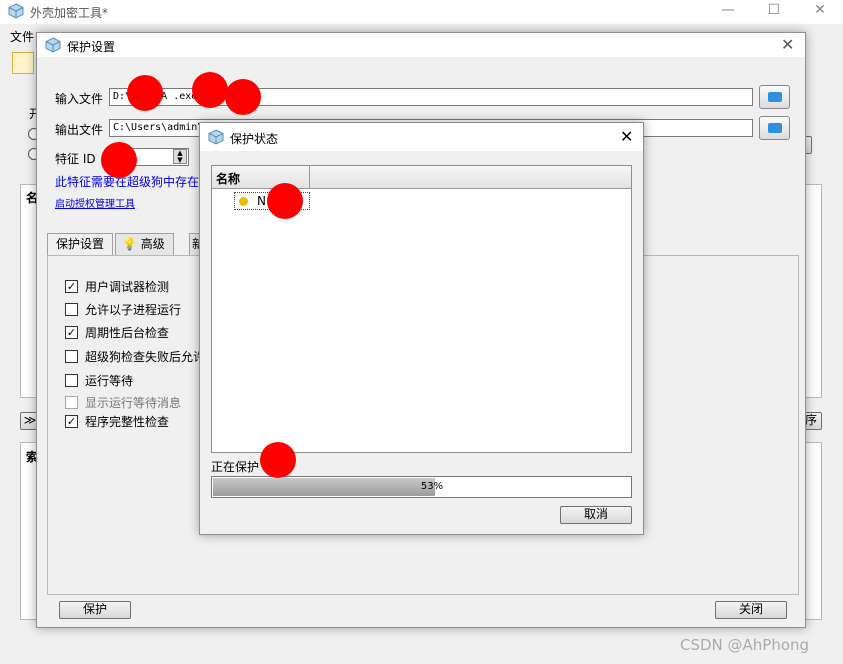 This screenshot has width=843, height=664. Describe the element at coordinates (432, 486) in the screenshot. I see `progress-text: 53%` at that location.